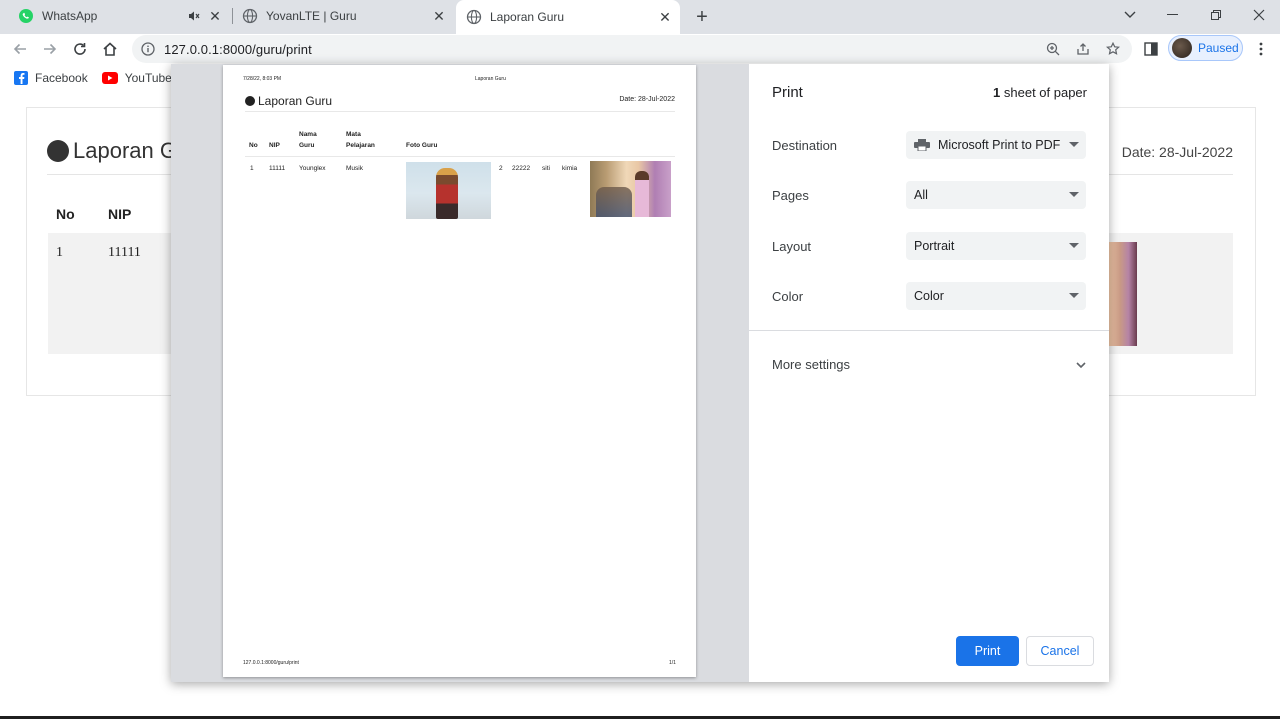 The height and width of the screenshot is (719, 1280). I want to click on whatsapp-icon, so click(26, 16).